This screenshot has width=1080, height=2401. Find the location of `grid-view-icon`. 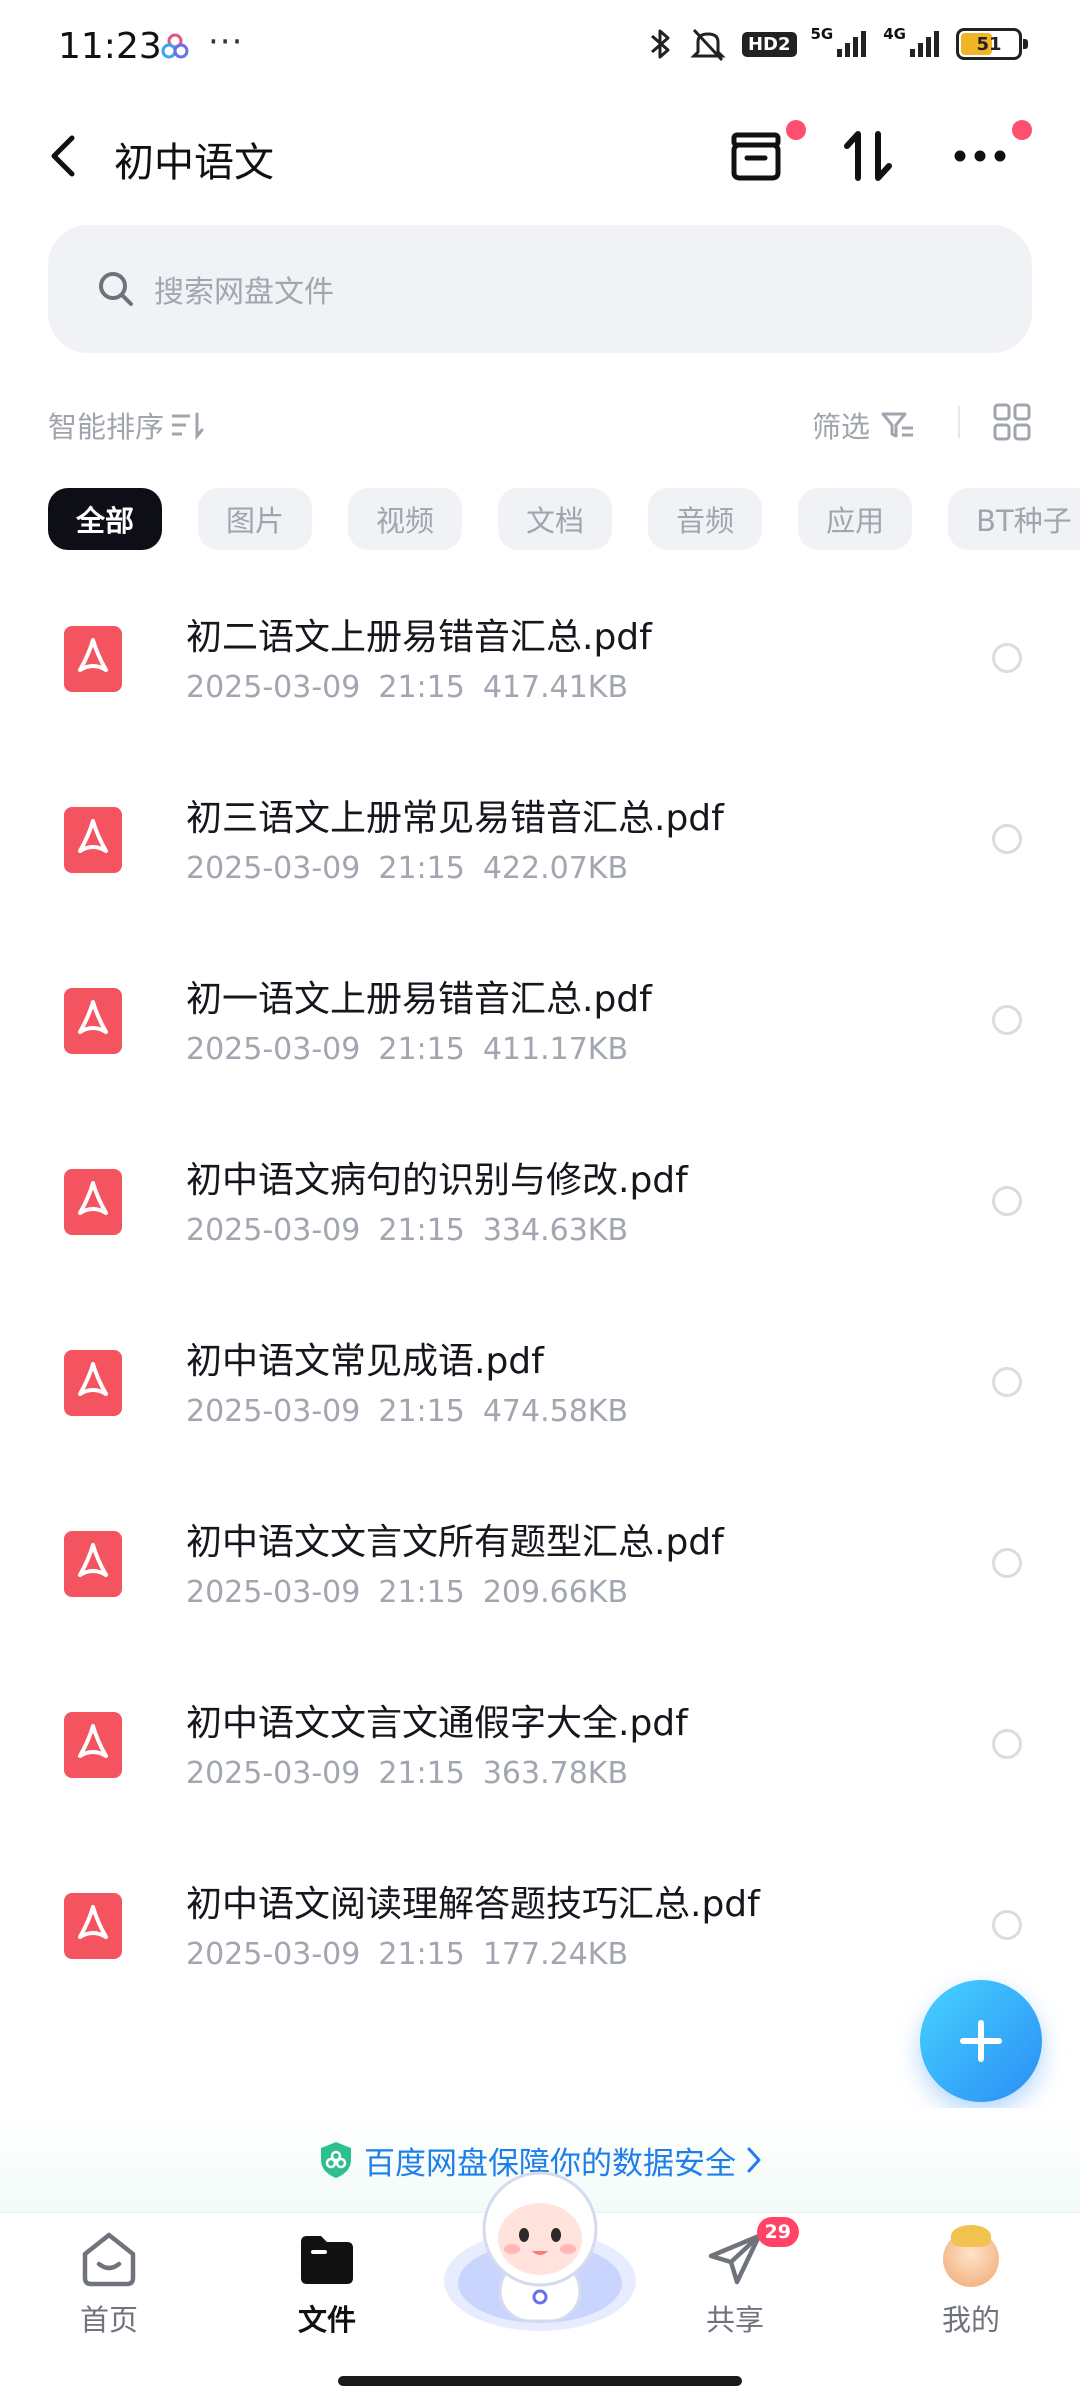

grid-view-icon is located at coordinates (1012, 422).